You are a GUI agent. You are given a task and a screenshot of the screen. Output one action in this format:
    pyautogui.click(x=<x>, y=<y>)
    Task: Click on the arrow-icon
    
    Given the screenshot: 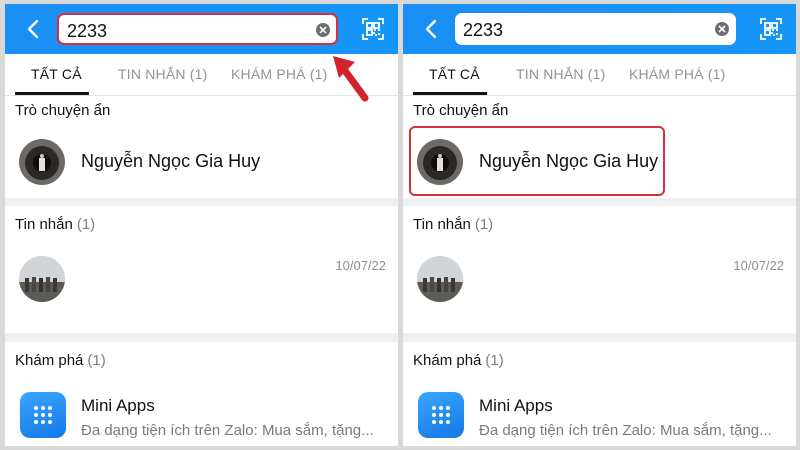 What is the action you would take?
    pyautogui.click(x=351, y=79)
    